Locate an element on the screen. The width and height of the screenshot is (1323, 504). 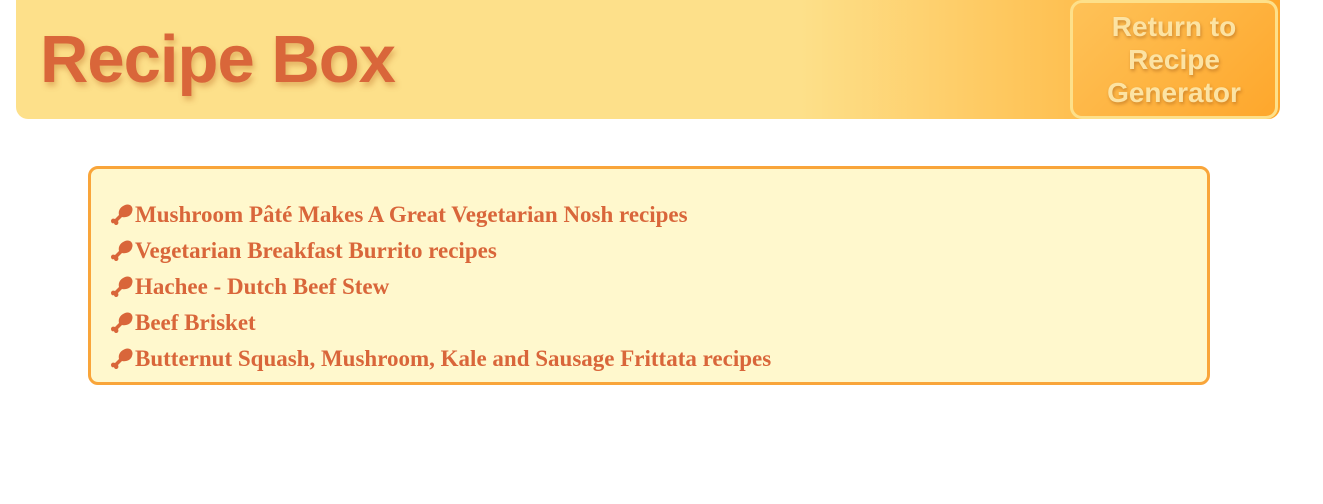
recipe-item: Beef Brisket is located at coordinates (658, 323).